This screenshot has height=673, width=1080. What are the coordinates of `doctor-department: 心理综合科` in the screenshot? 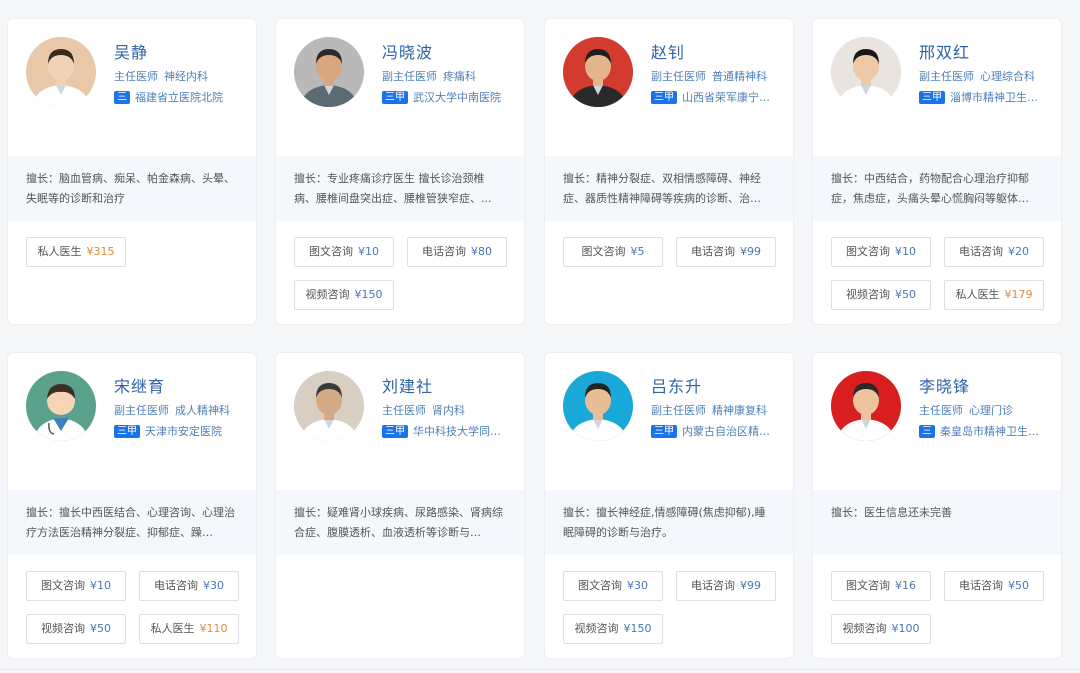 It's located at (1007, 76).